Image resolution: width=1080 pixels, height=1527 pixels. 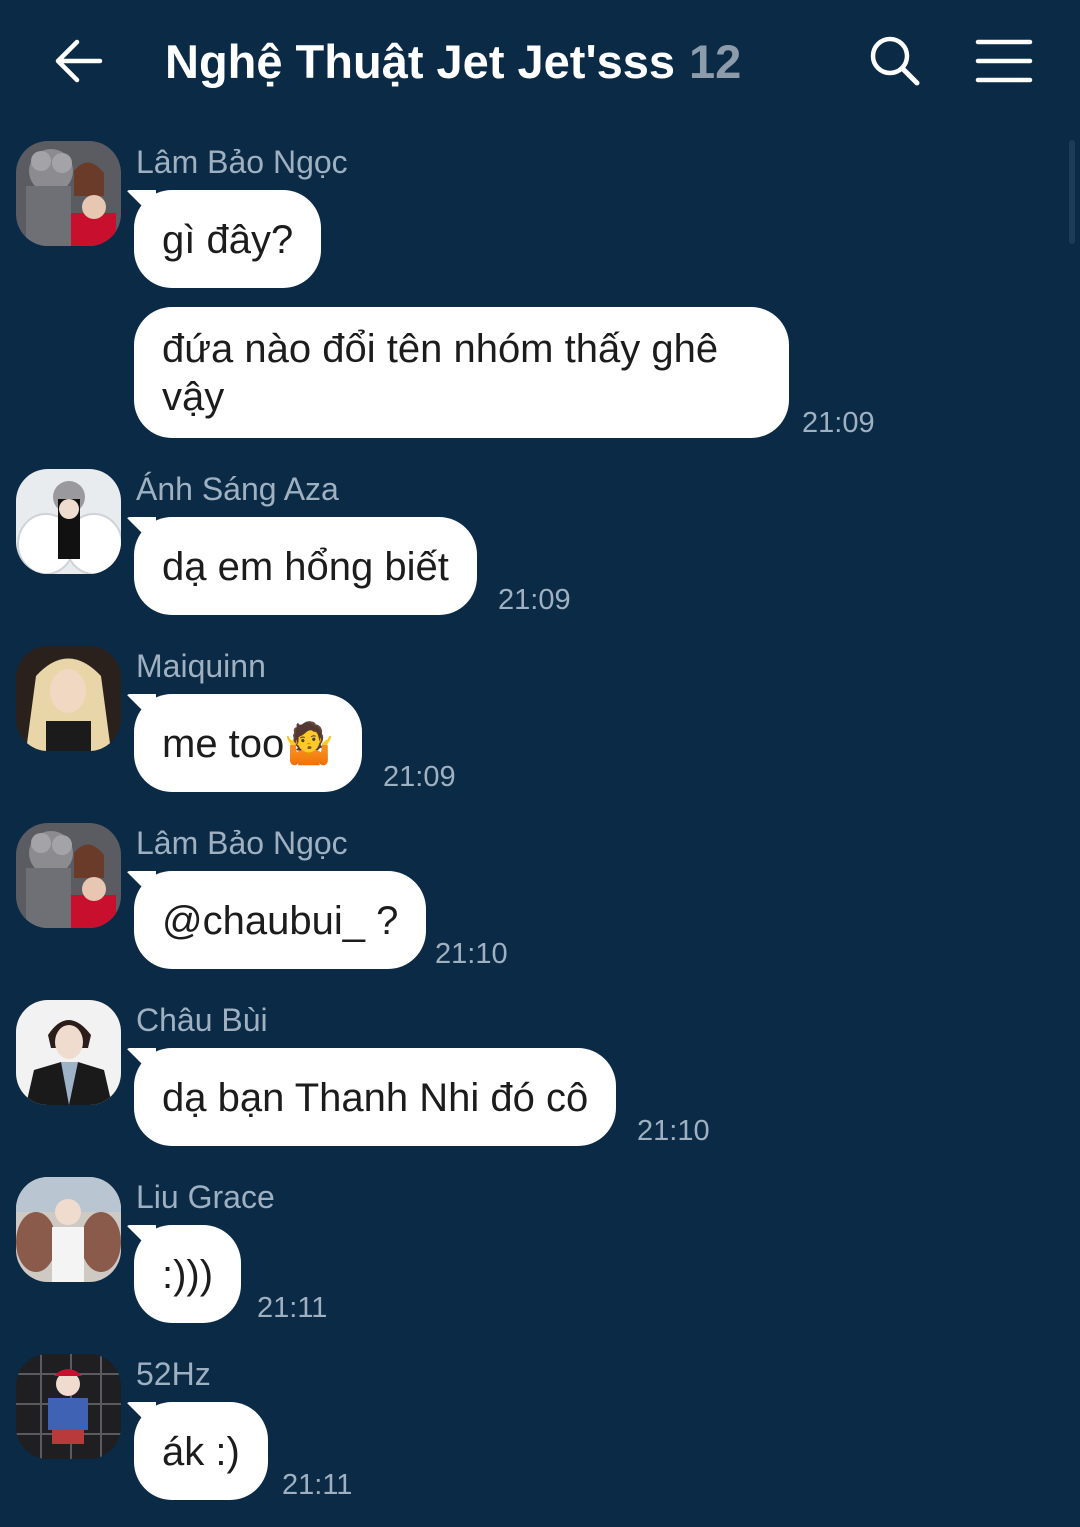 I want to click on sender-name: 52Hz, so click(x=173, y=1374).